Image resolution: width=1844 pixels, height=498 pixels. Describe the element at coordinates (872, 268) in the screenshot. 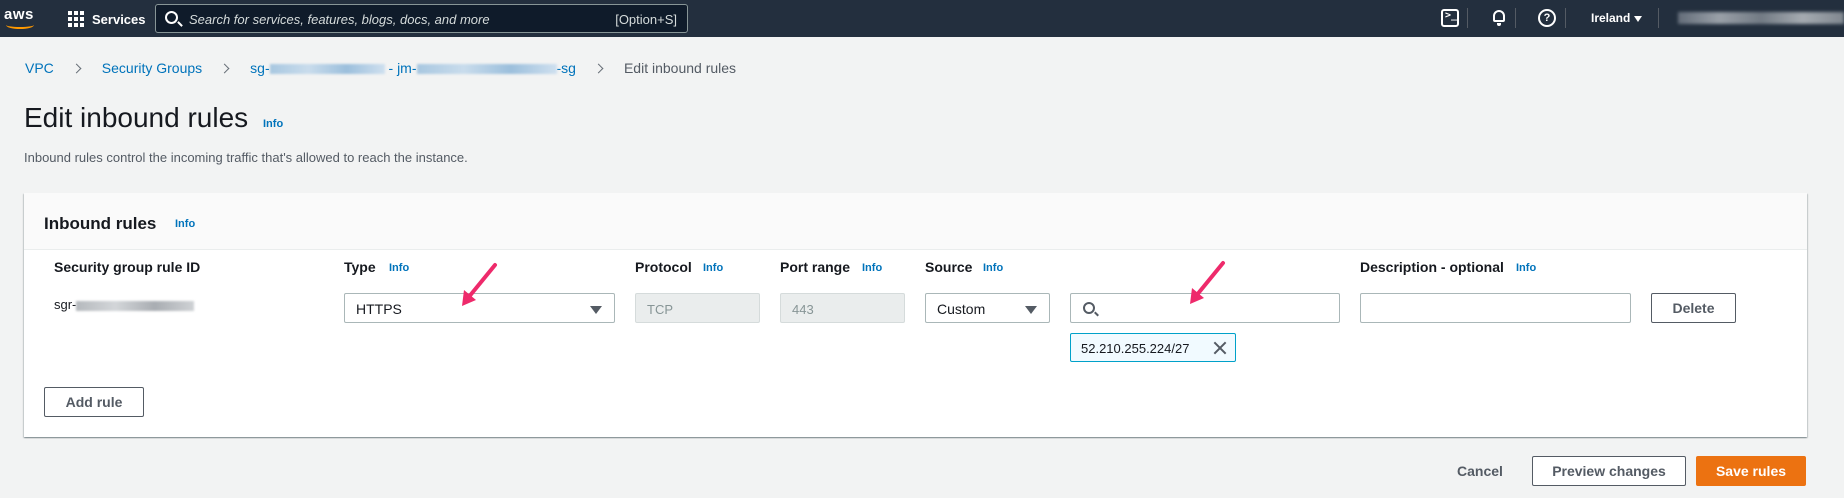

I see `port-range-info-link: Info` at that location.